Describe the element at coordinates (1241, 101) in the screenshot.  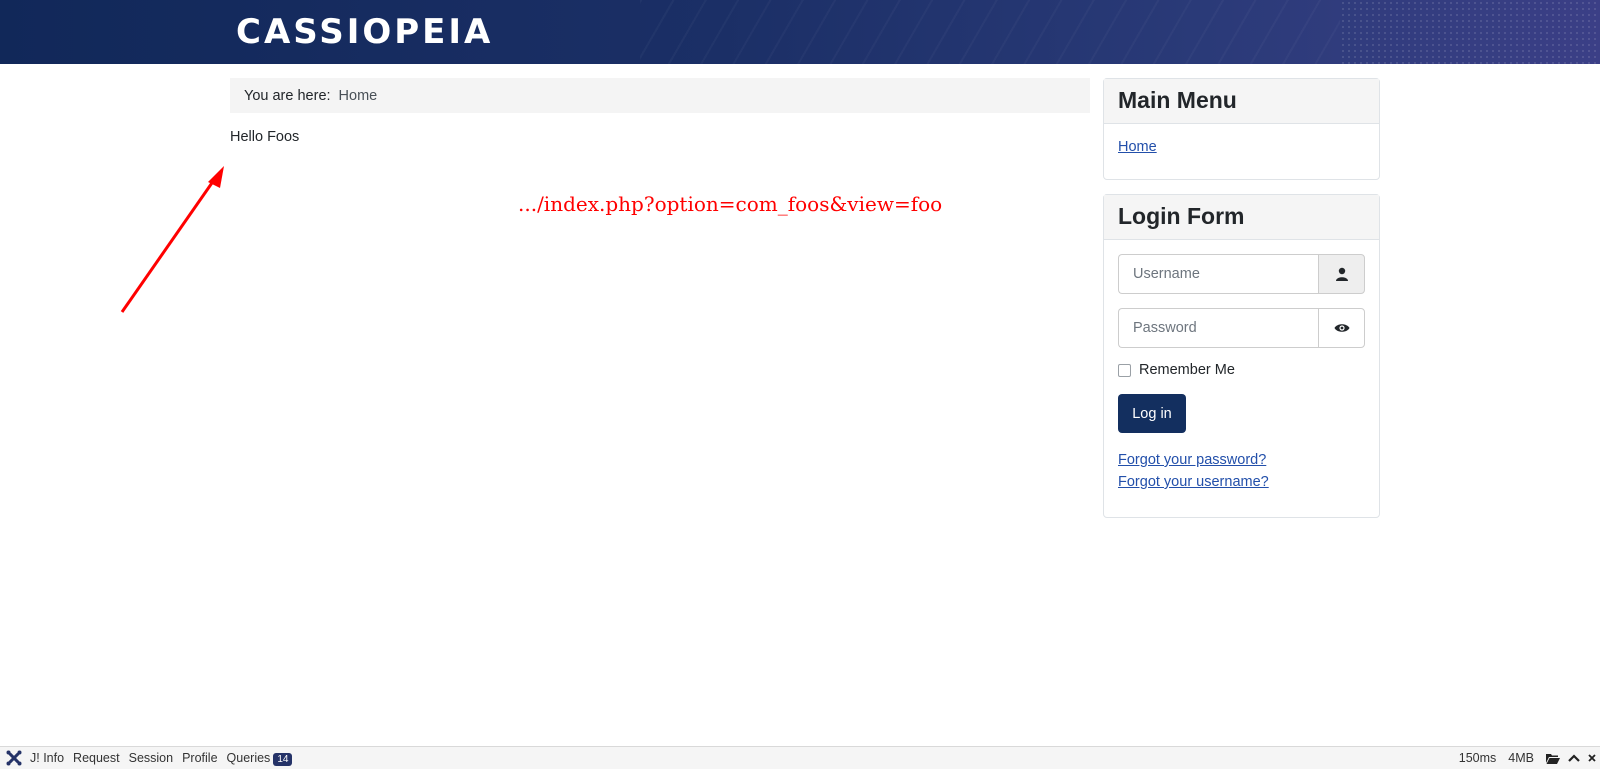
I see `main-menu-title: Main Menu` at that location.